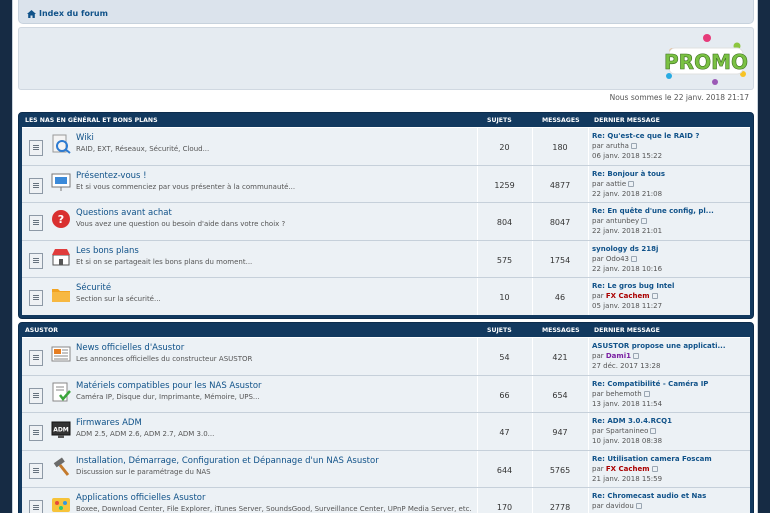 The width and height of the screenshot is (770, 513). What do you see at coordinates (617, 259) in the screenshot?
I see `last-post-author-link: Odo43` at bounding box center [617, 259].